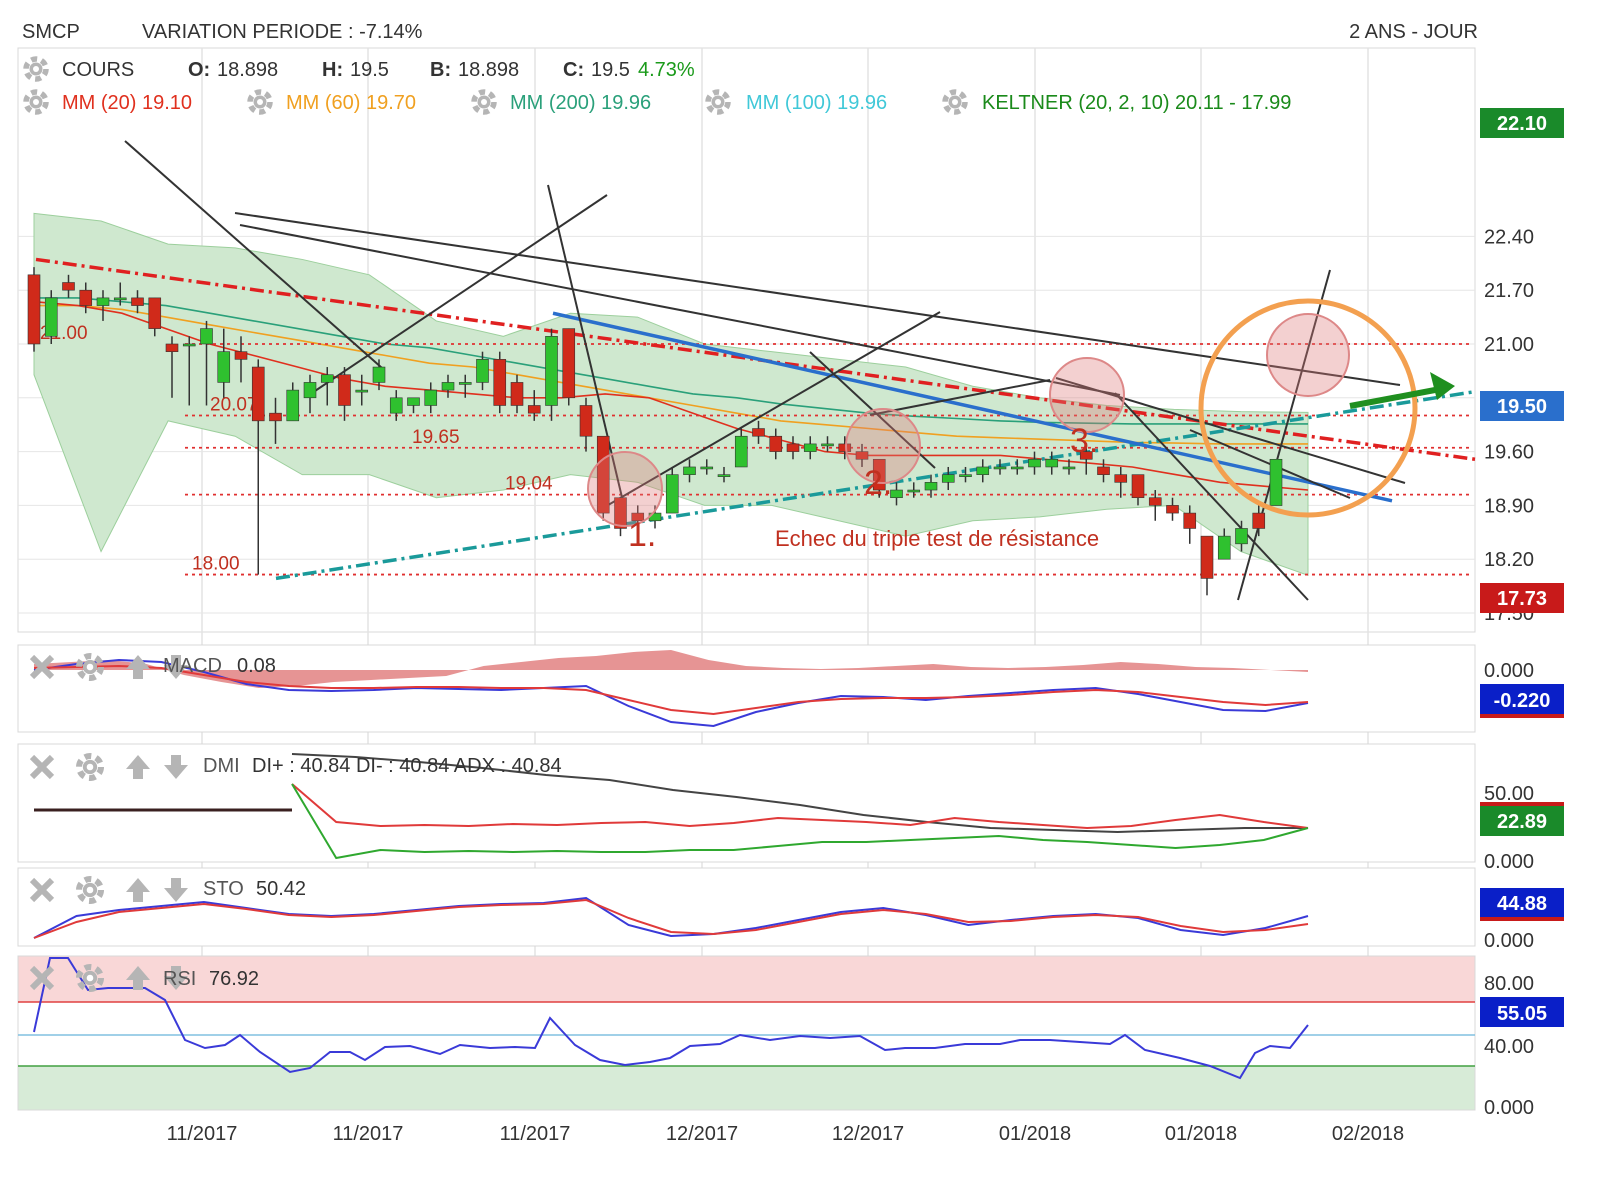  What do you see at coordinates (192, 666) in the screenshot?
I see `macd-label: MACD` at bounding box center [192, 666].